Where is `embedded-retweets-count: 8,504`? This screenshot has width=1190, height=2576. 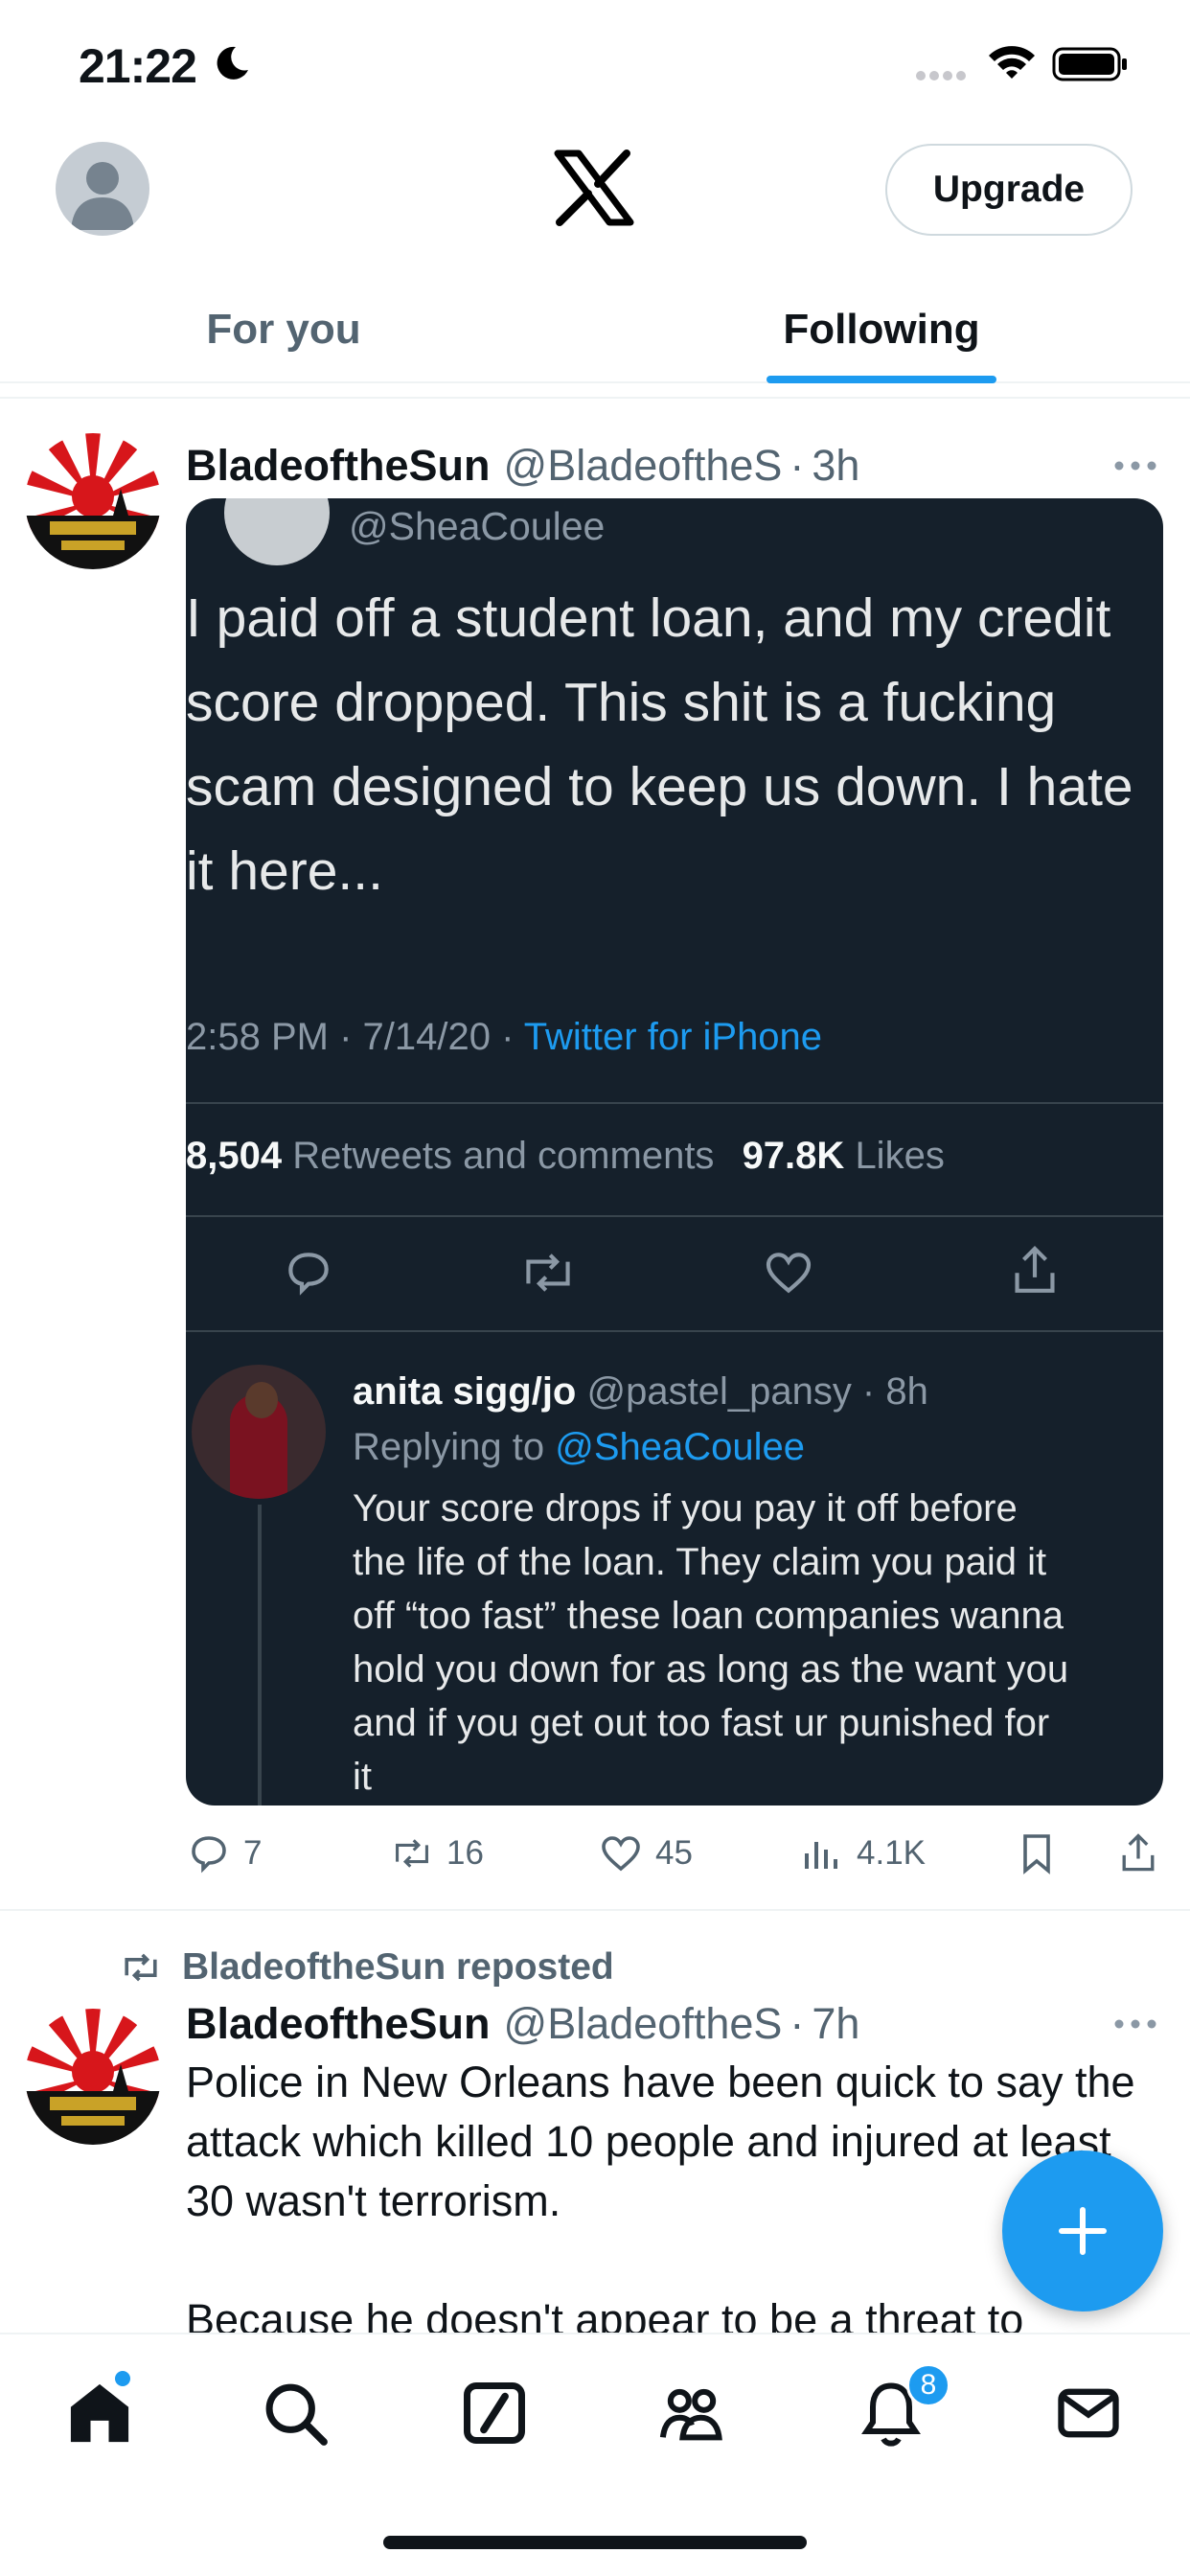 embedded-retweets-count: 8,504 is located at coordinates (234, 1156).